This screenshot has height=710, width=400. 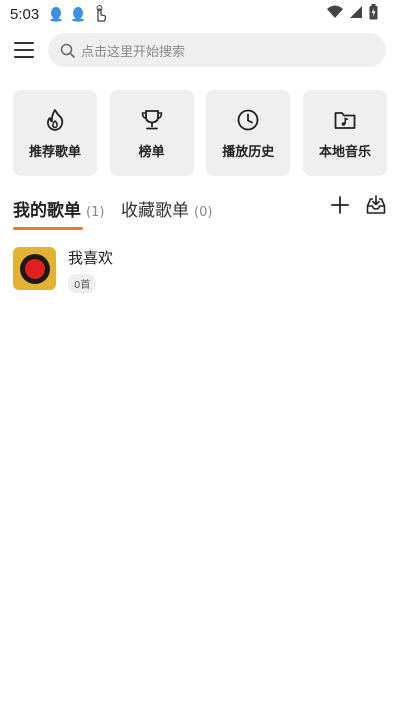 What do you see at coordinates (217, 50) in the screenshot?
I see `search-input: 点击这里开始搜索` at bounding box center [217, 50].